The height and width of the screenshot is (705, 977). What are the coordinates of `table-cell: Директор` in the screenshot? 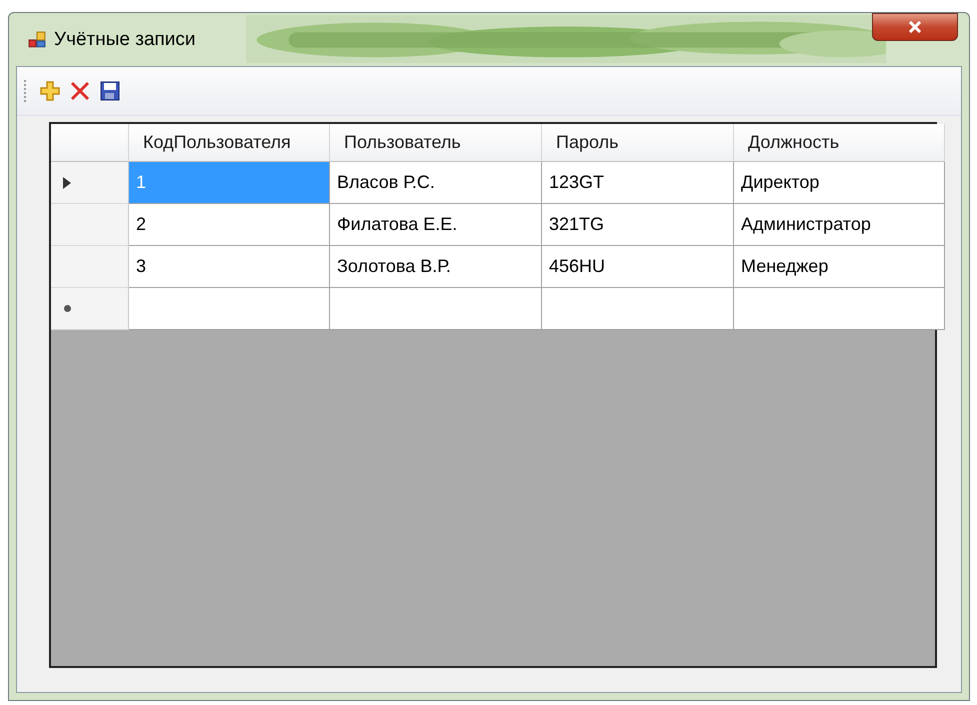 It's located at (839, 183).